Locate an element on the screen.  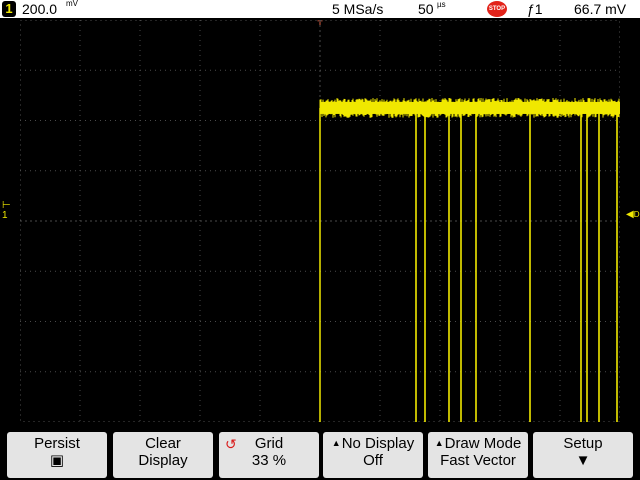
draw-mode-softkey: ▲Draw Mode Fast Vector is located at coordinates (478, 455).